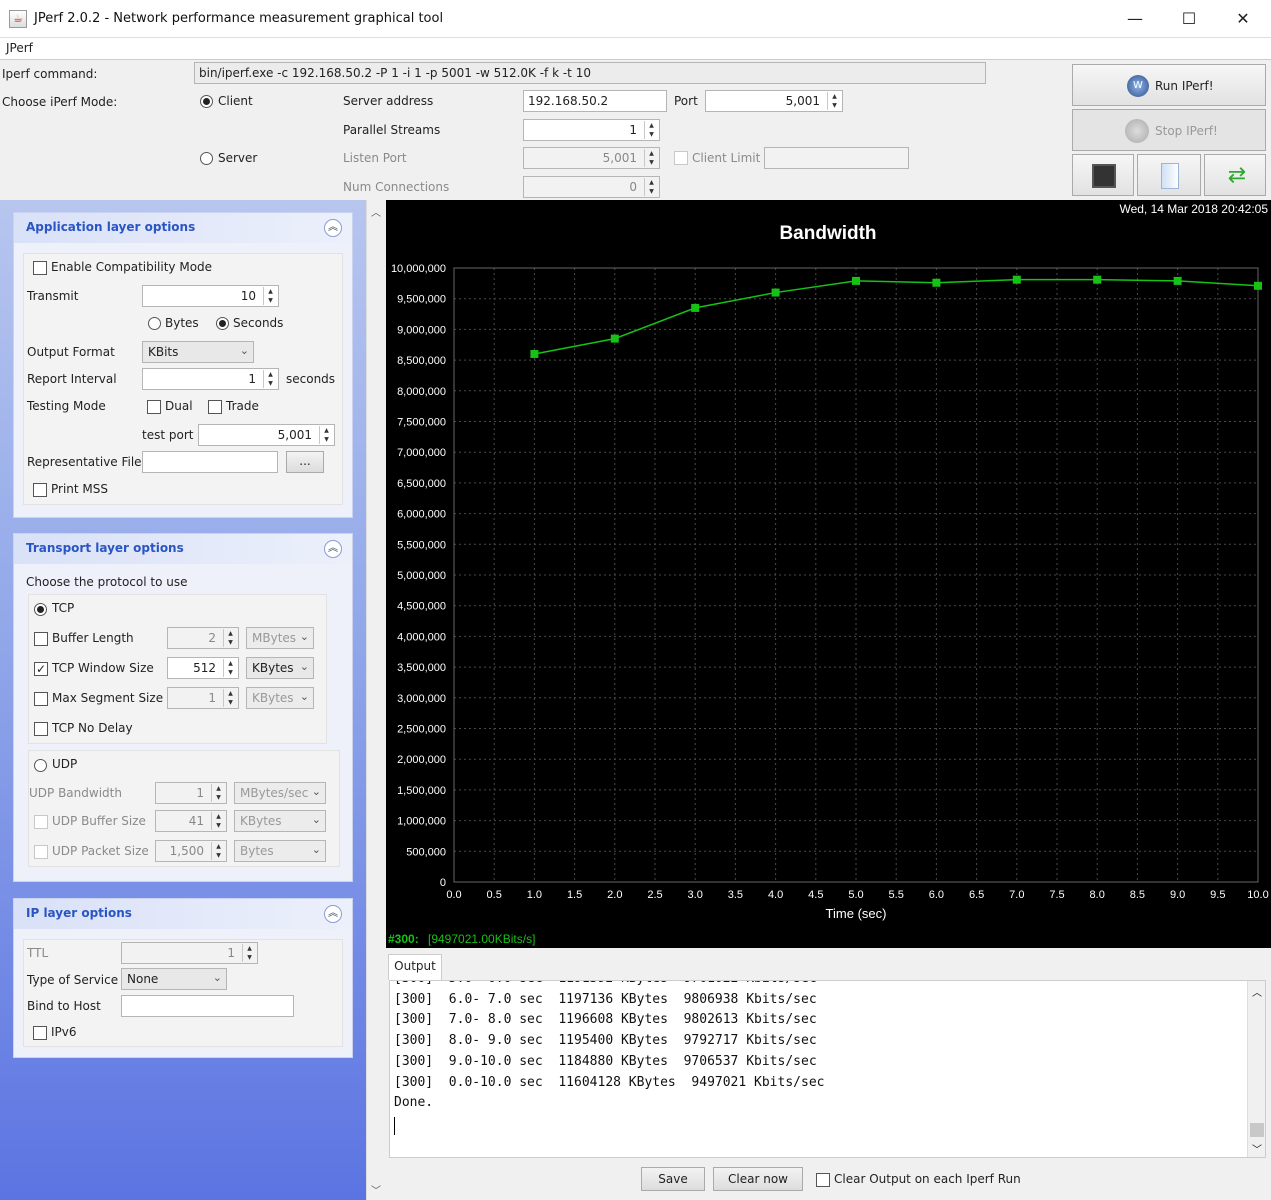  What do you see at coordinates (19, 48) in the screenshot?
I see `menu-jperf: JPerf` at bounding box center [19, 48].